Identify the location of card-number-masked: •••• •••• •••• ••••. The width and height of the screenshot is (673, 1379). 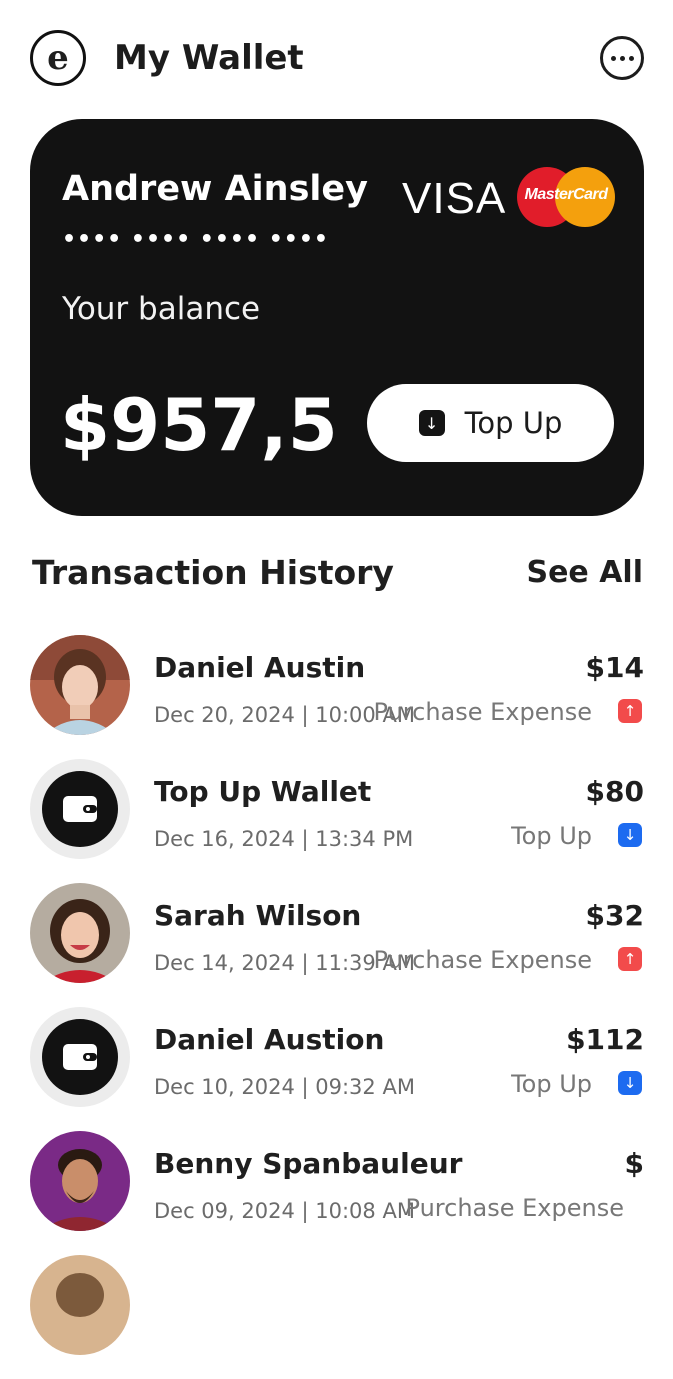
(195, 239).